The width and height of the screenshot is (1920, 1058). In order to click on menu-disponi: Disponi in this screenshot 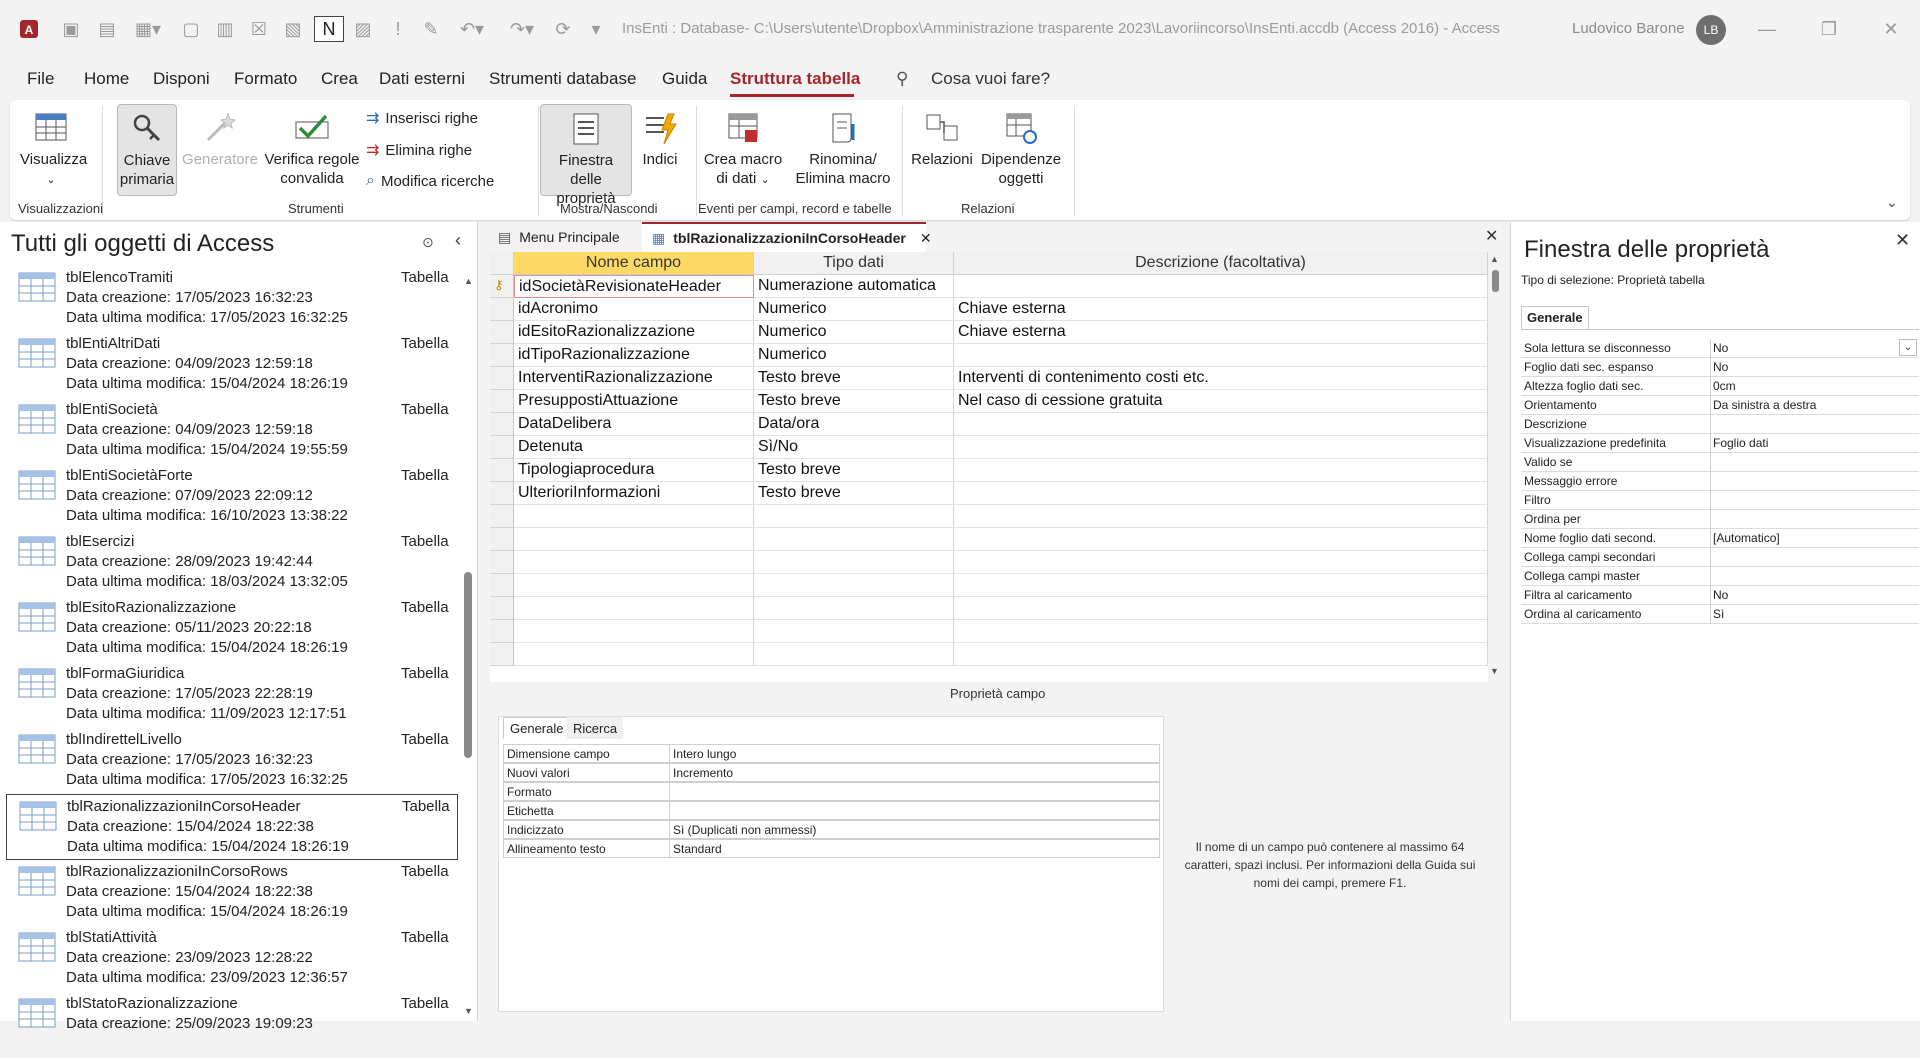, I will do `click(181, 79)`.